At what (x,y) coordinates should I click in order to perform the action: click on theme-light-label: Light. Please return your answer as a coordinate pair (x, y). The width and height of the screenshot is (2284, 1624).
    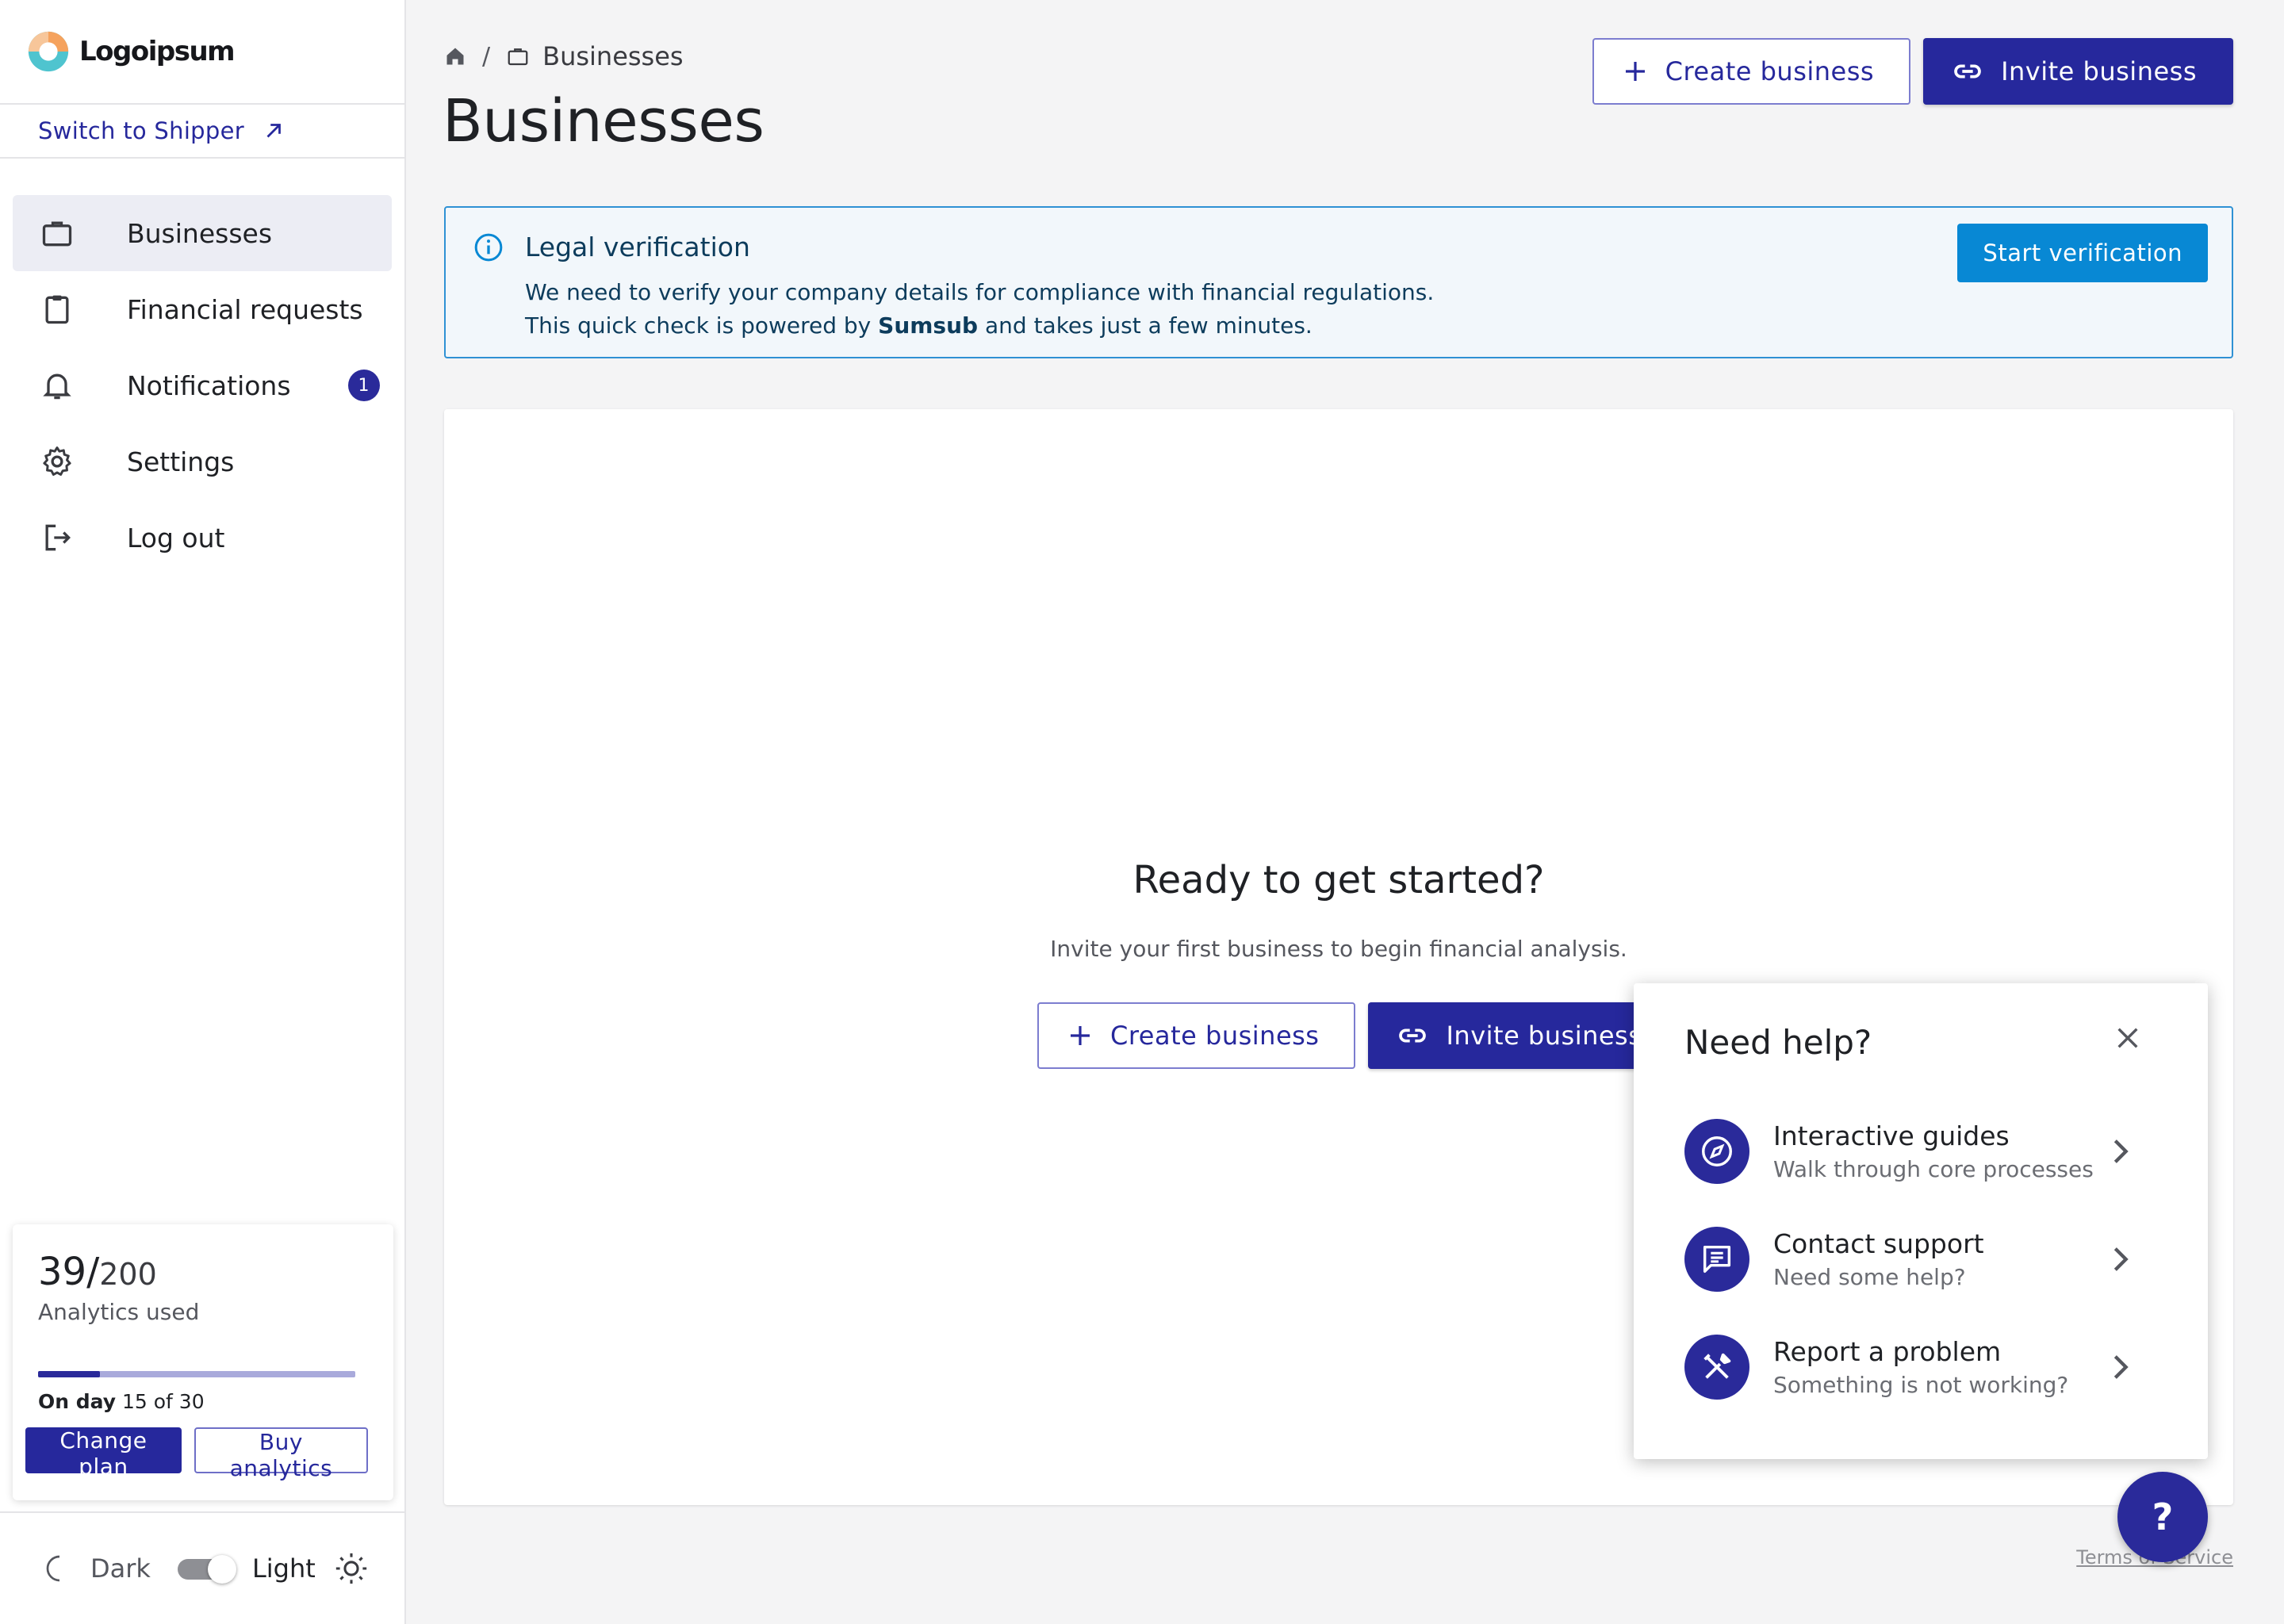
    Looking at the image, I should click on (283, 1568).